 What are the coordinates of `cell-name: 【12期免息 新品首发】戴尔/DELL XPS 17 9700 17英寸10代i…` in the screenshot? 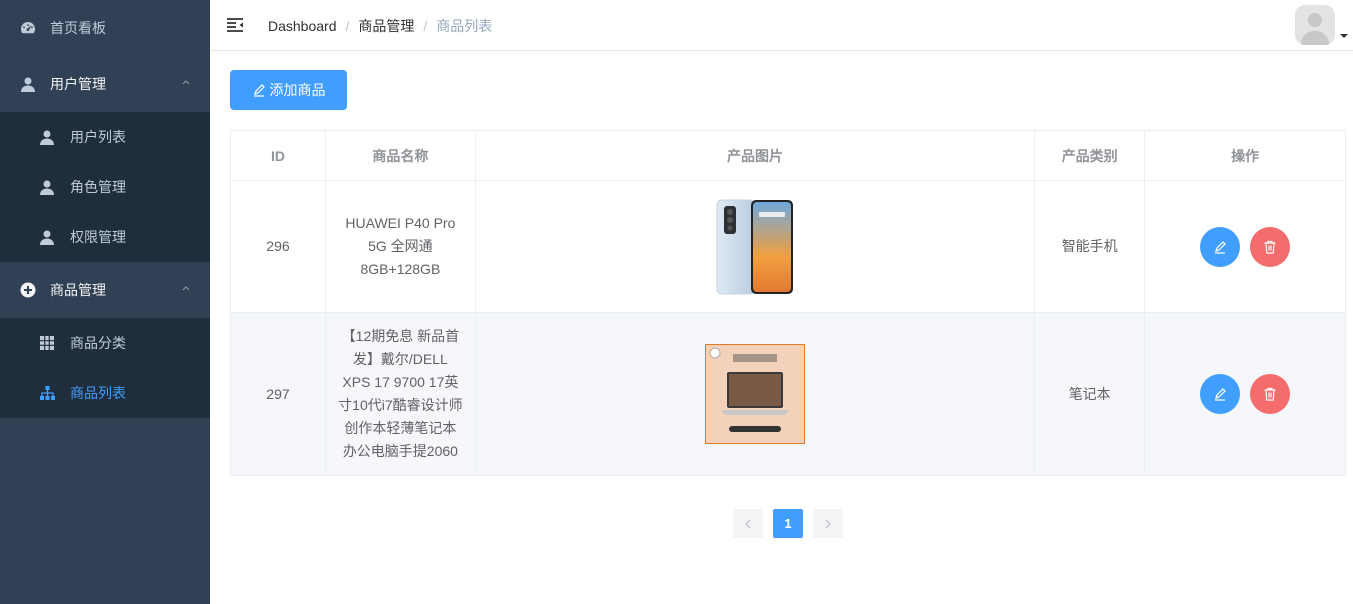 It's located at (400, 394).